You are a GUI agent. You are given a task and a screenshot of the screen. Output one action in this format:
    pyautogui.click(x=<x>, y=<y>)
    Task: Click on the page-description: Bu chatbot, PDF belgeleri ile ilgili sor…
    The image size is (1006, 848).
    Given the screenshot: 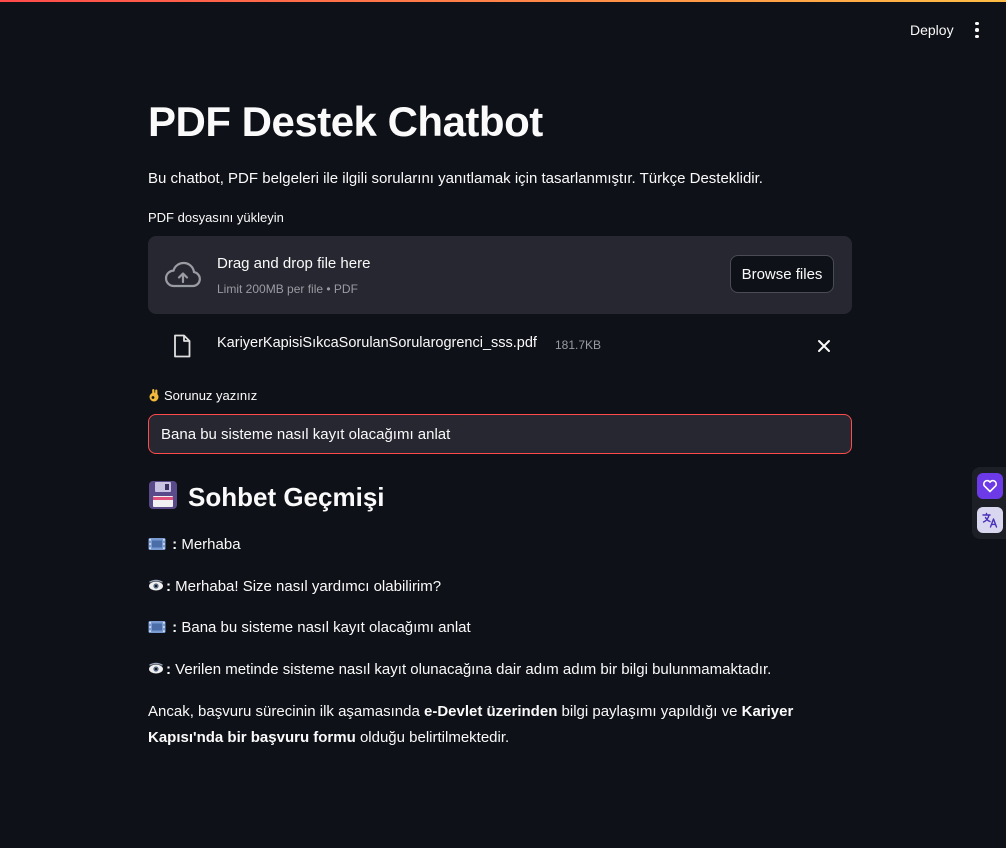 What is the action you would take?
    pyautogui.click(x=455, y=178)
    